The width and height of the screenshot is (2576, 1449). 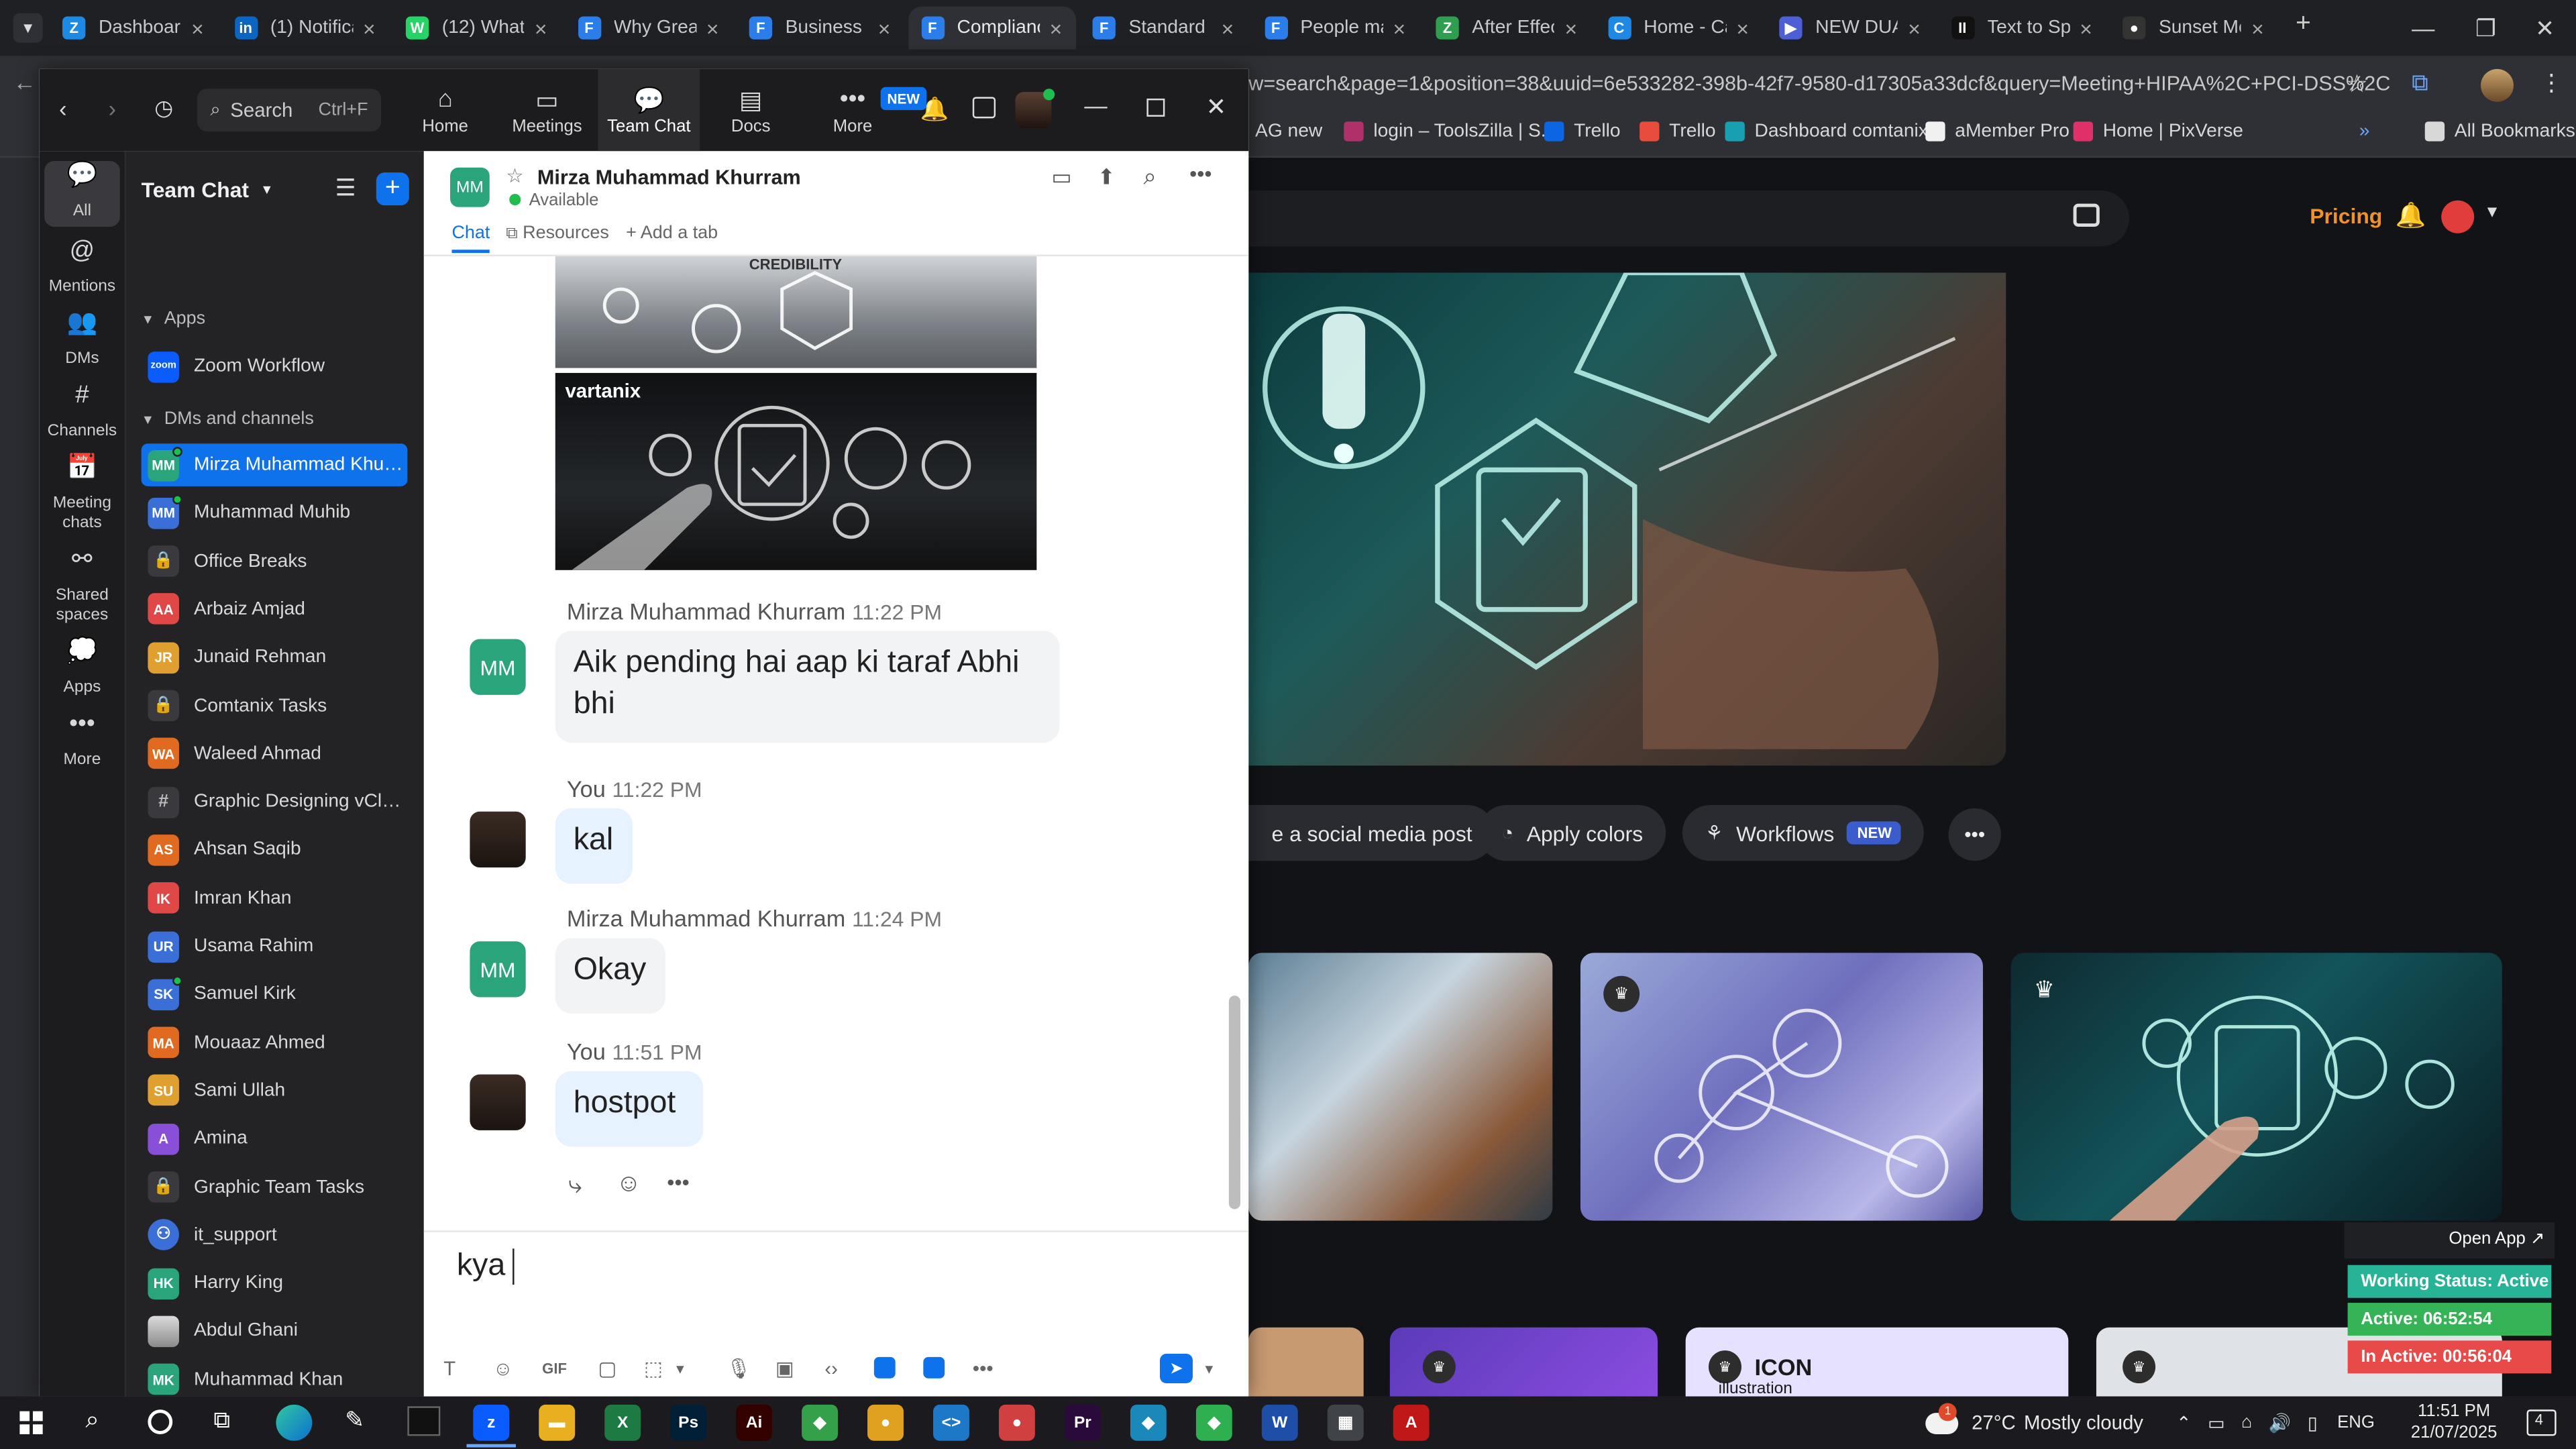 What do you see at coordinates (2551, 83) in the screenshot?
I see `browser-menu-icon: ⋮` at bounding box center [2551, 83].